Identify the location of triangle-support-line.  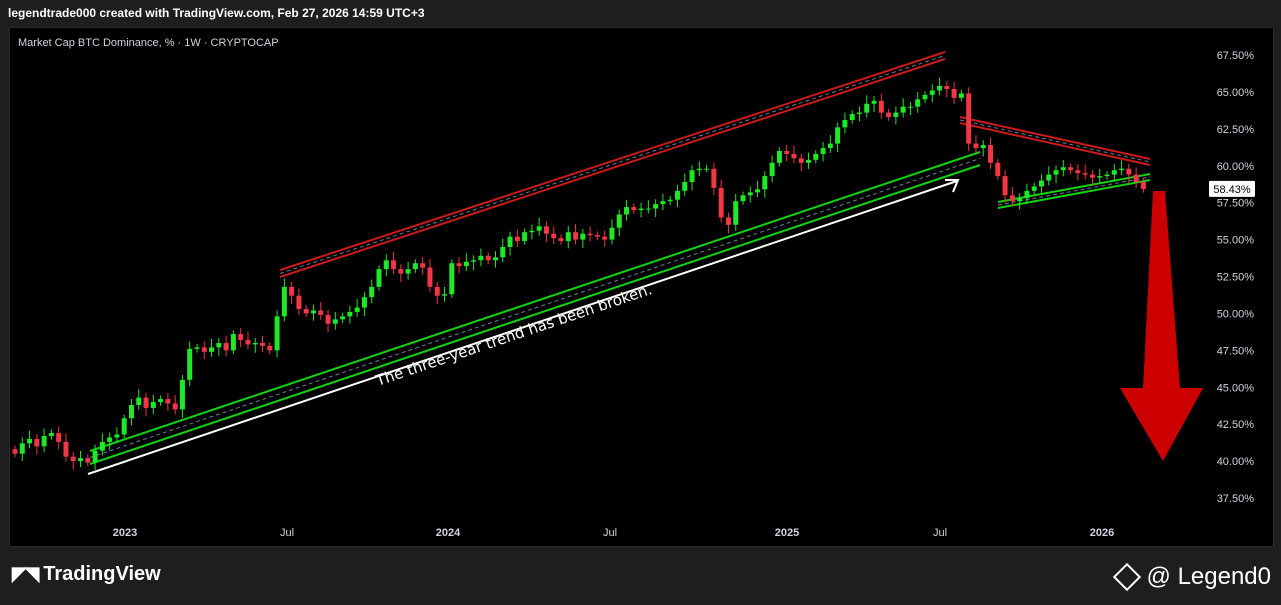
(1074, 194).